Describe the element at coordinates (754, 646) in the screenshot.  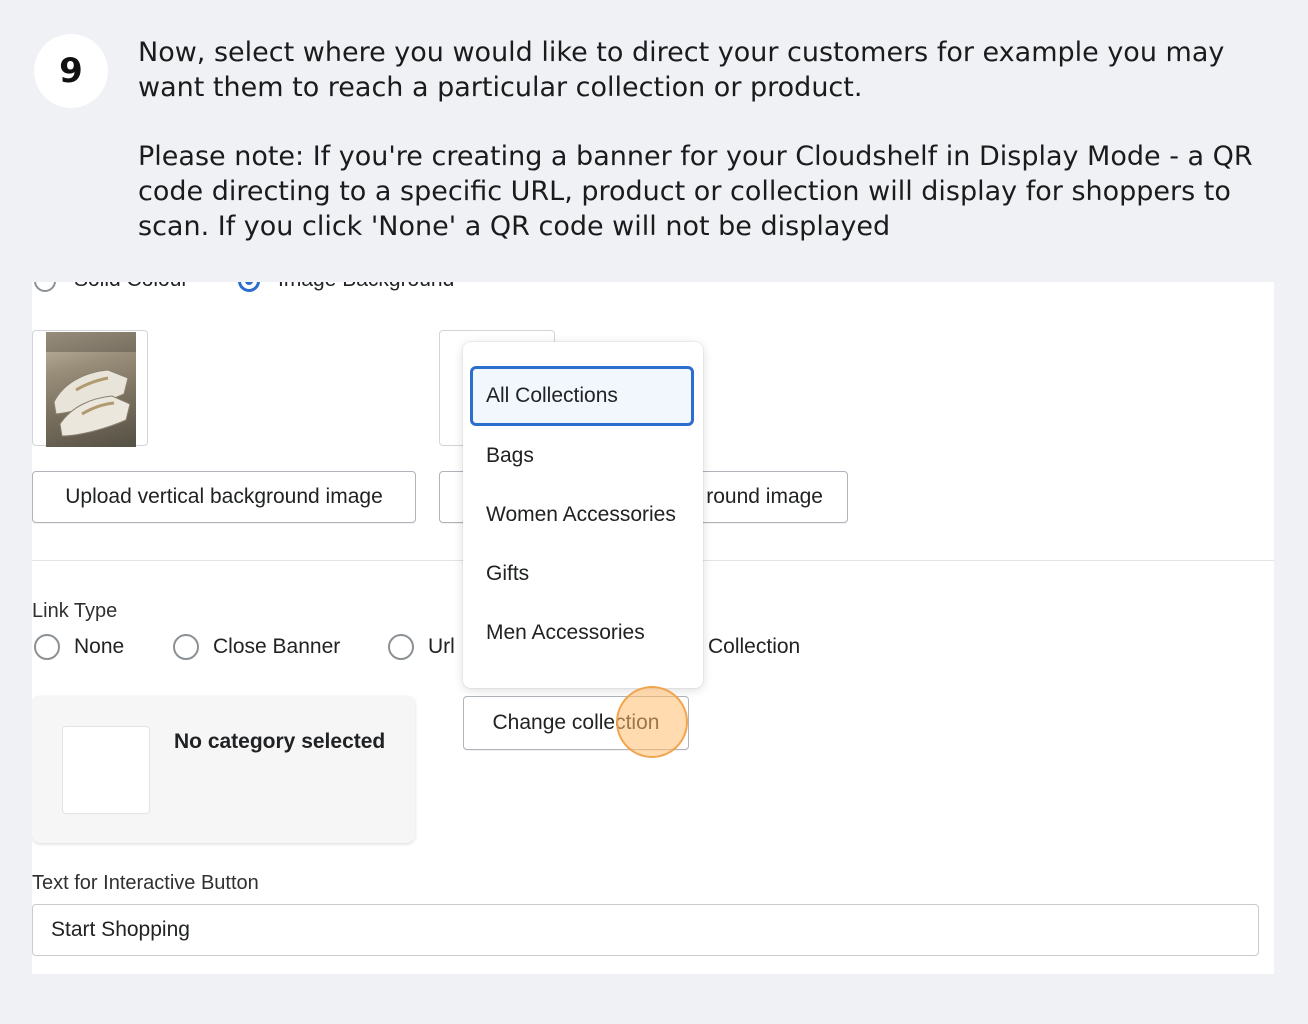
I see `radio-link-collection-label: Collection` at that location.